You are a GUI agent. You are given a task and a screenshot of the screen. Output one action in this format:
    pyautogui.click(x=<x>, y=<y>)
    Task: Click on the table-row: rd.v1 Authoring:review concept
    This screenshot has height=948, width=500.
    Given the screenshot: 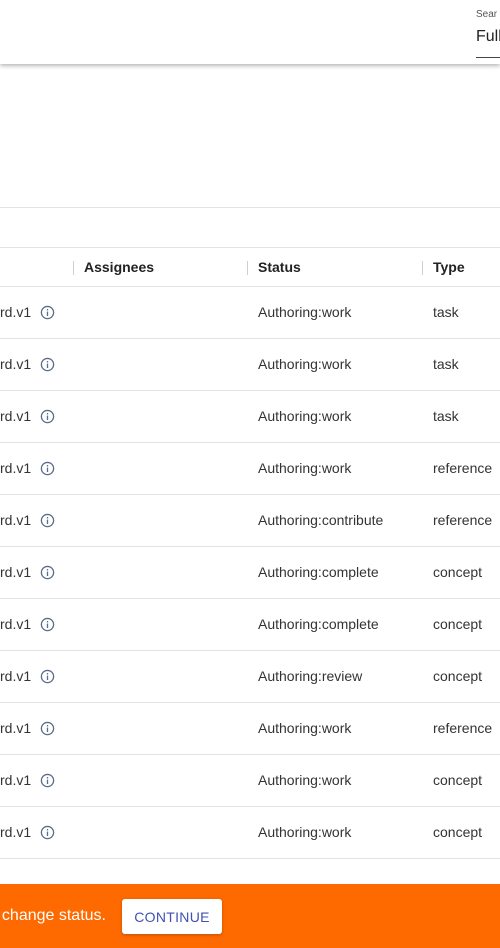 What is the action you would take?
    pyautogui.click(x=250, y=677)
    